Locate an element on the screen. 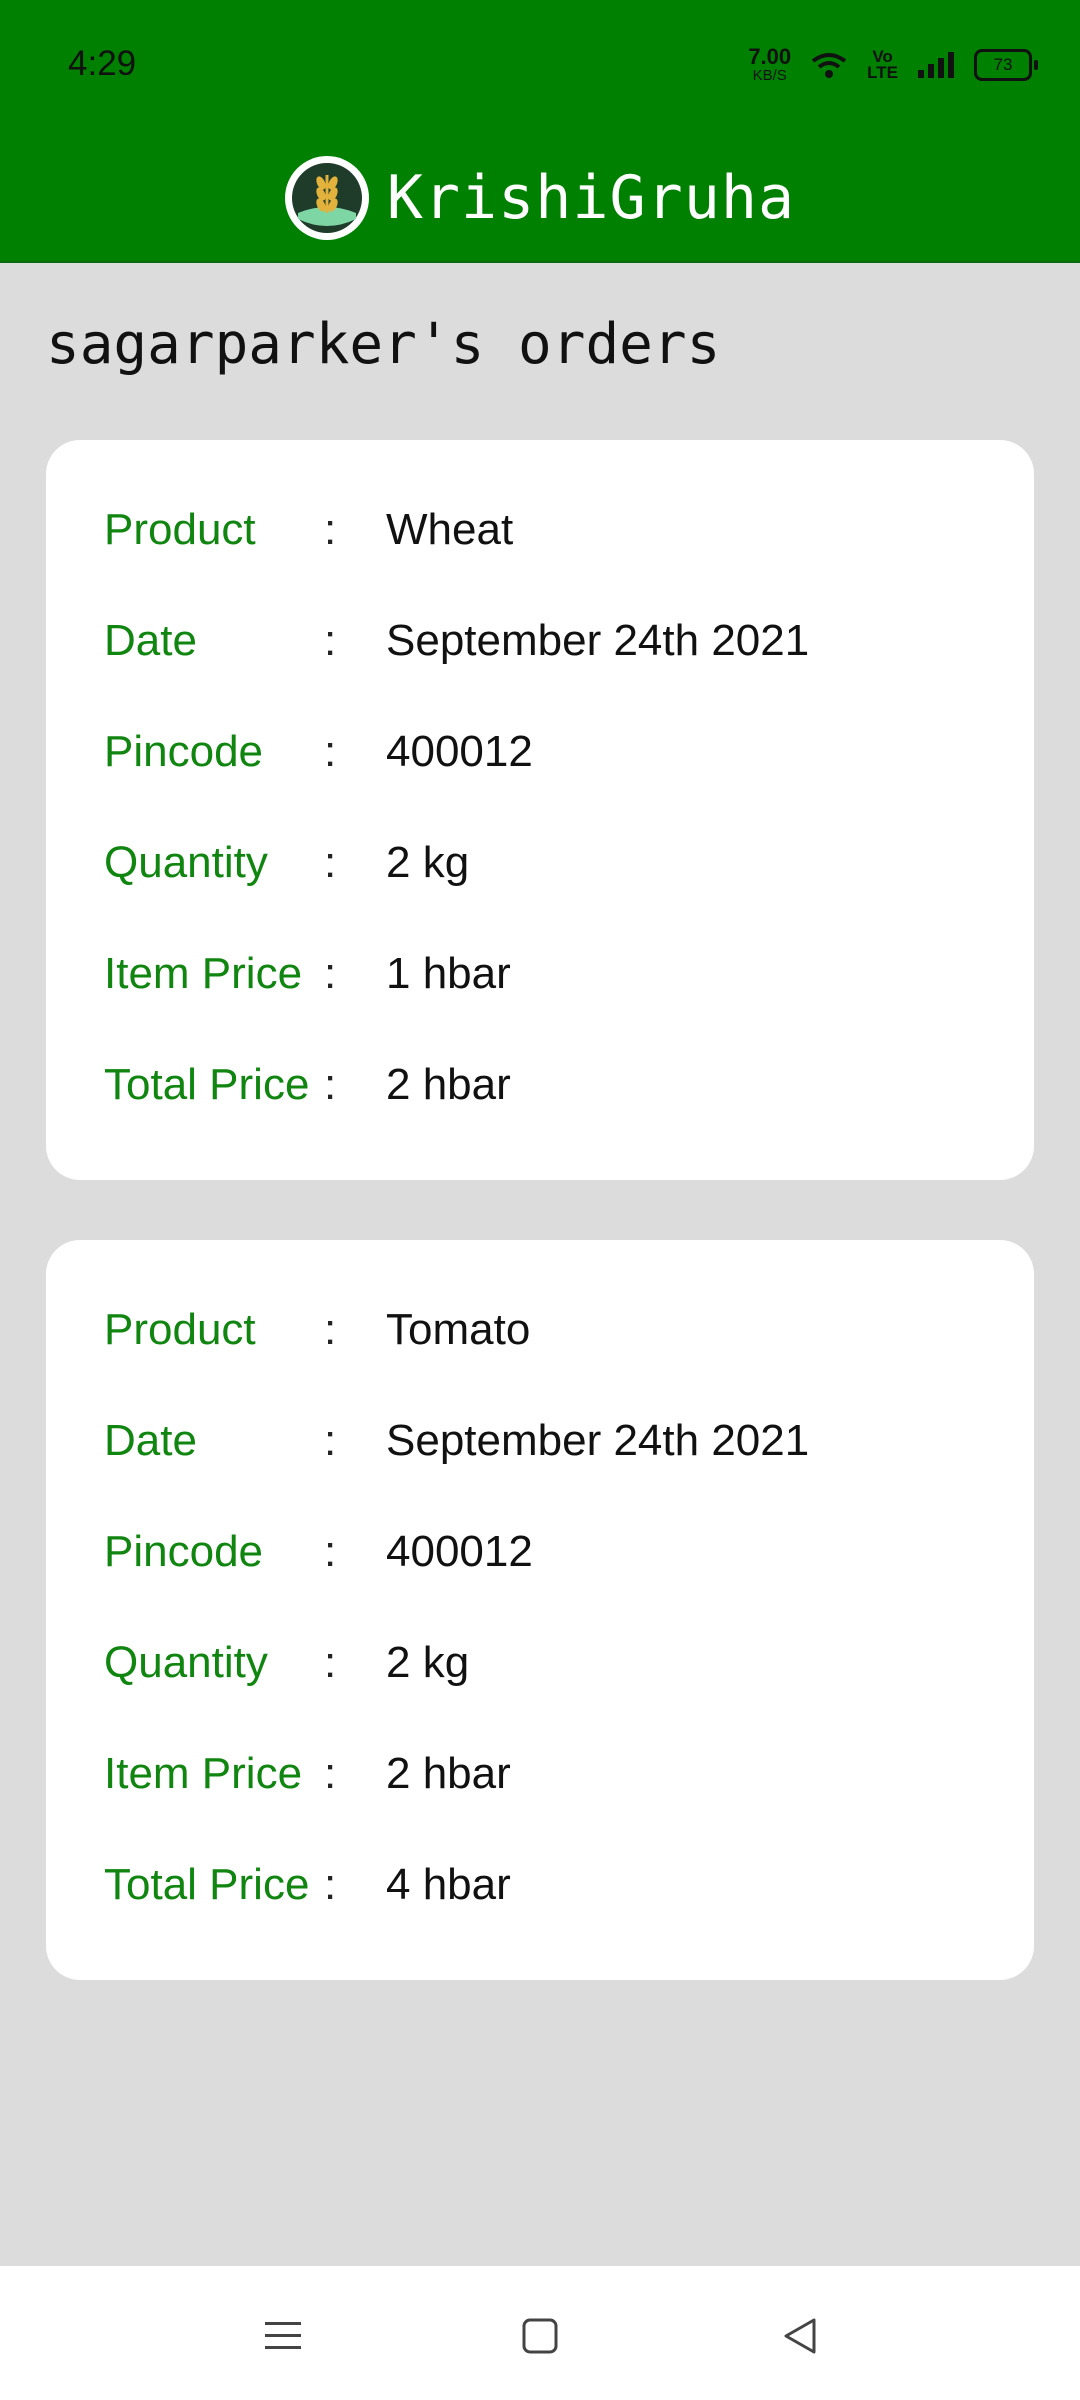 This screenshot has height=2400, width=1080. total-price-row: Total Price : 4 hbar is located at coordinates (307, 1885).